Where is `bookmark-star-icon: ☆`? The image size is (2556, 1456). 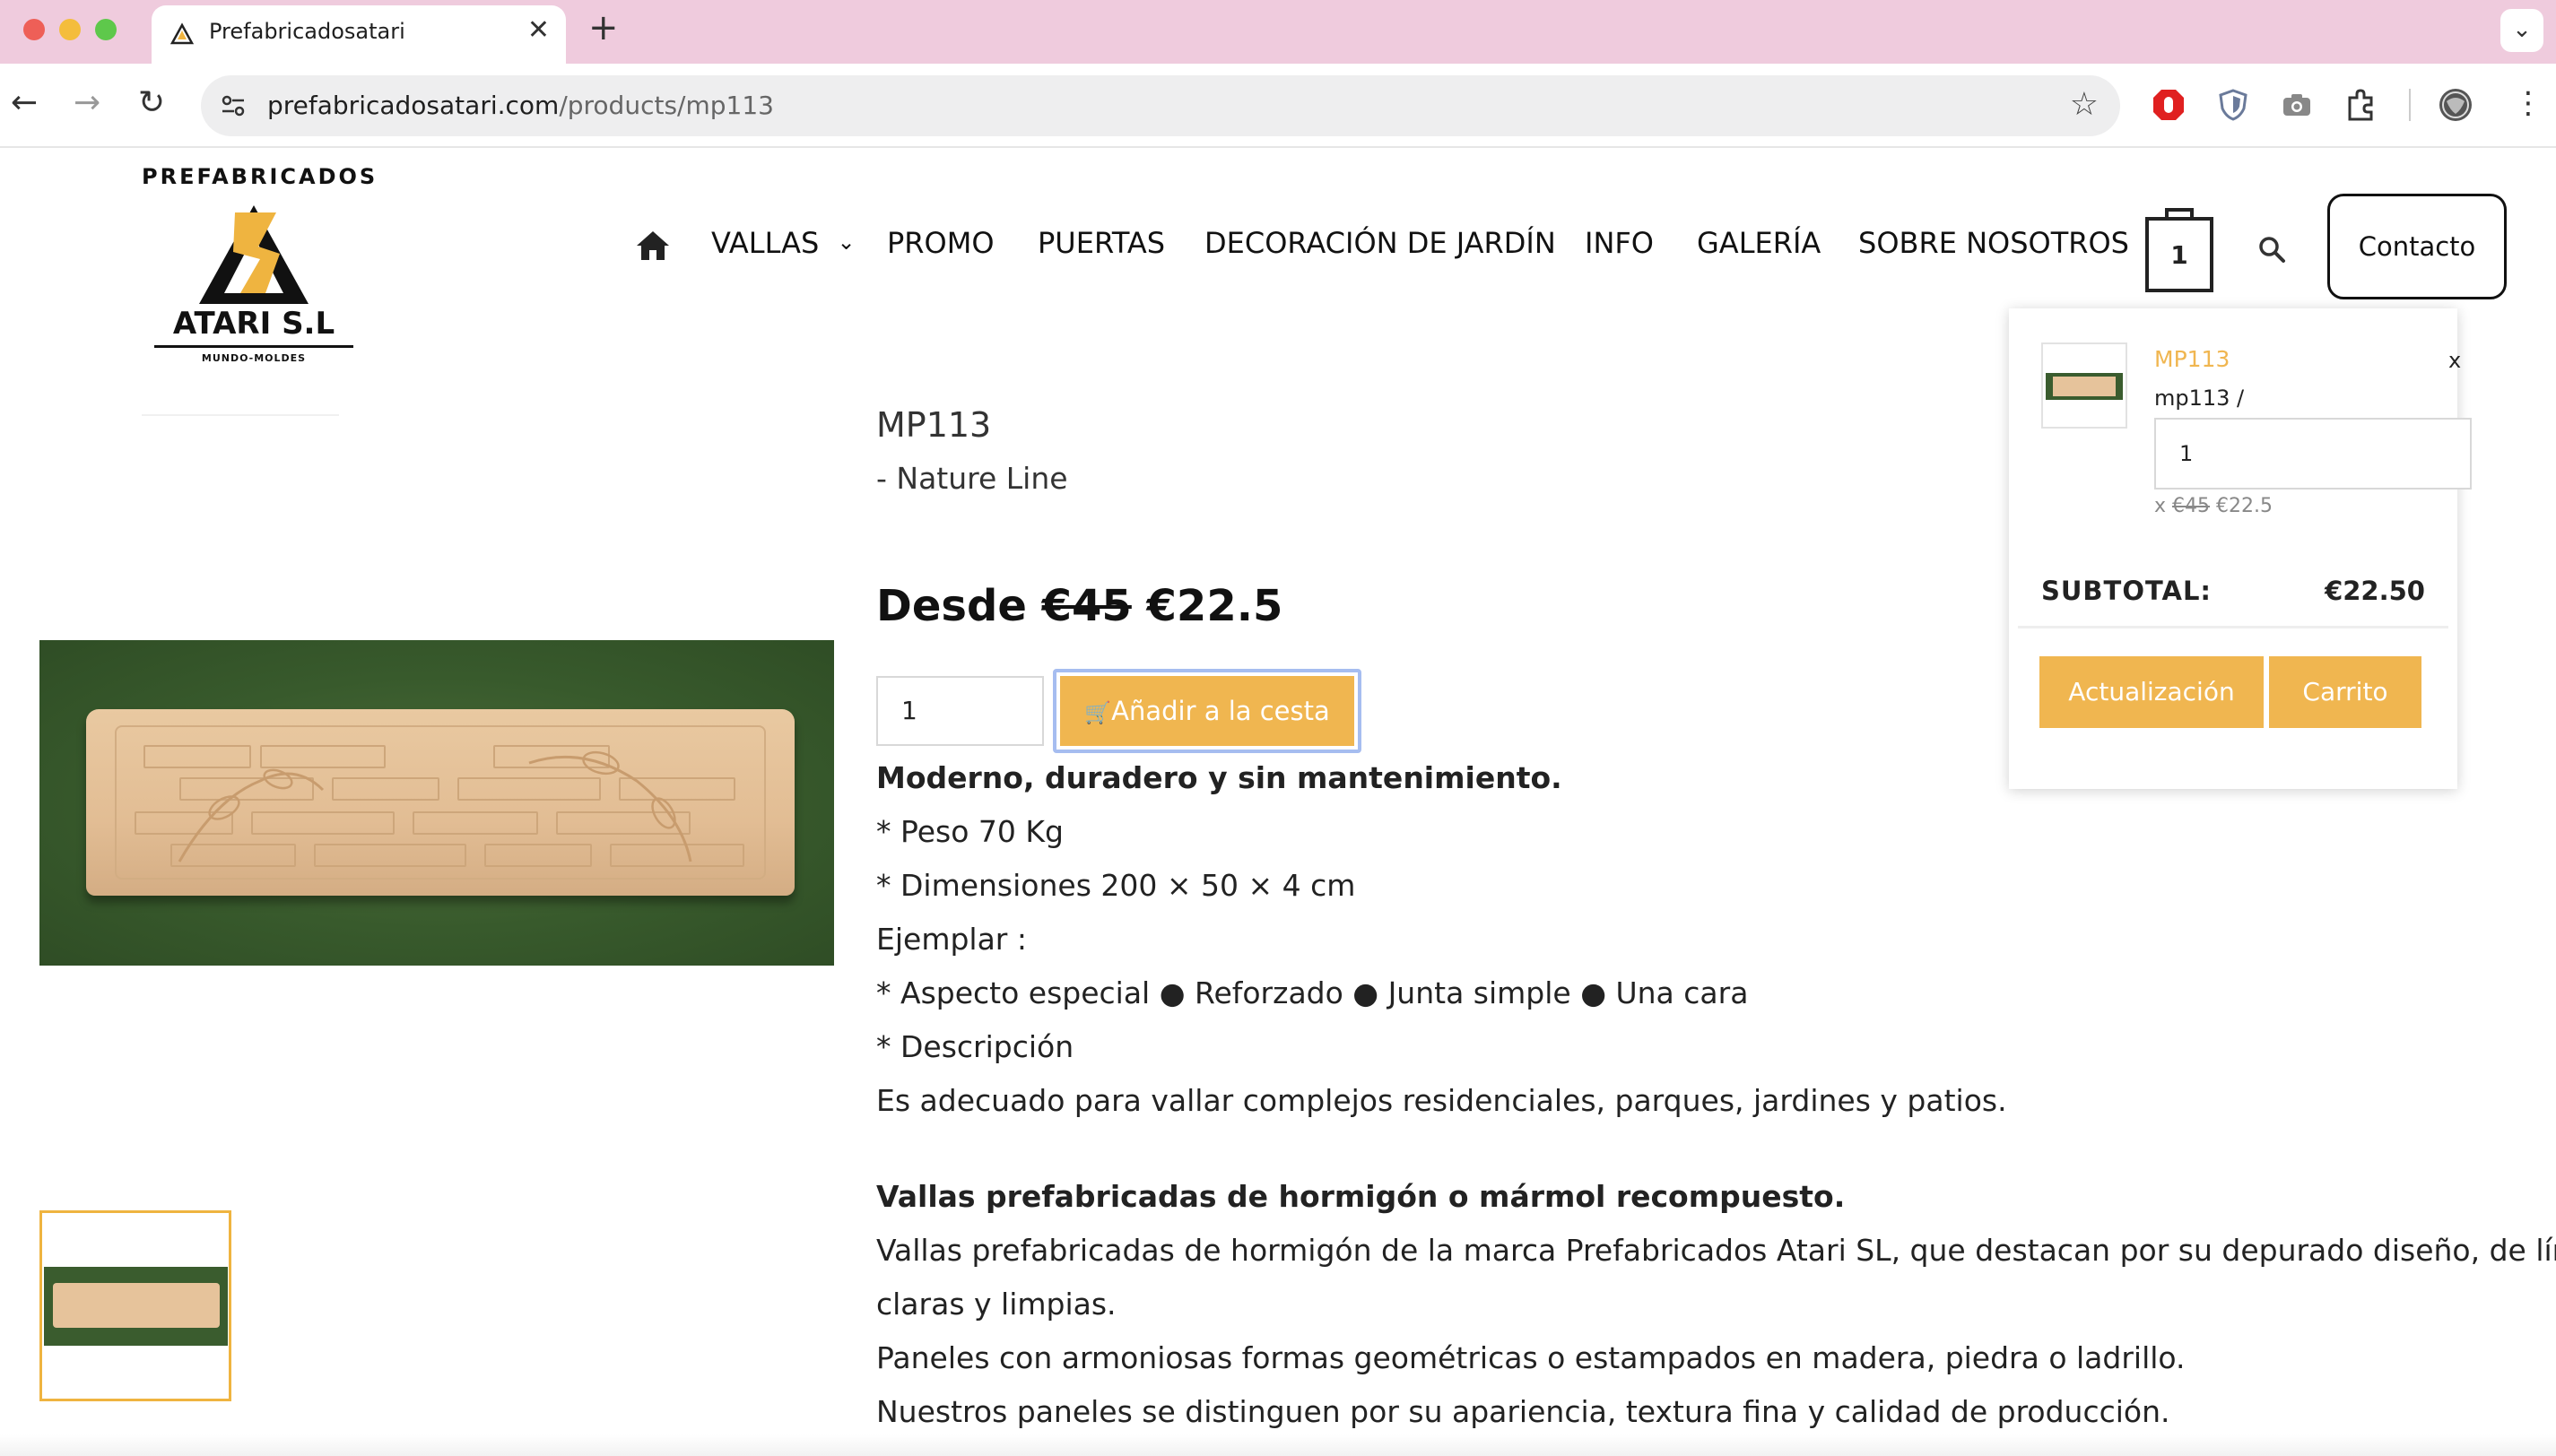
bookmark-star-icon: ☆ is located at coordinates (2084, 104).